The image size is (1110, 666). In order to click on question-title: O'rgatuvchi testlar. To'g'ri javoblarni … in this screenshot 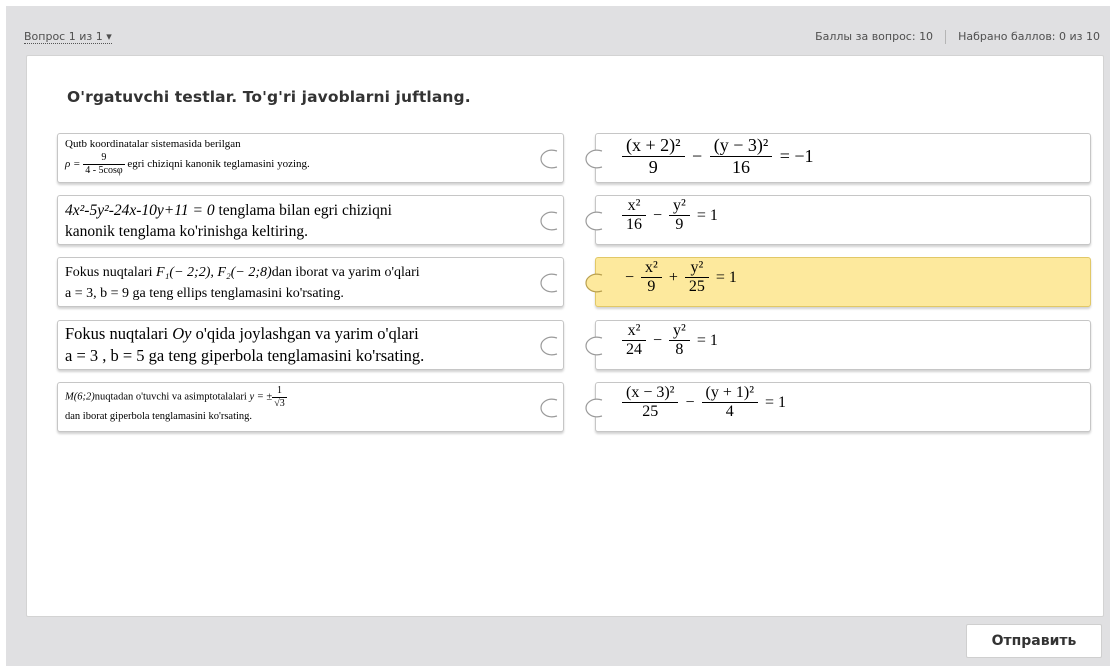, I will do `click(269, 97)`.